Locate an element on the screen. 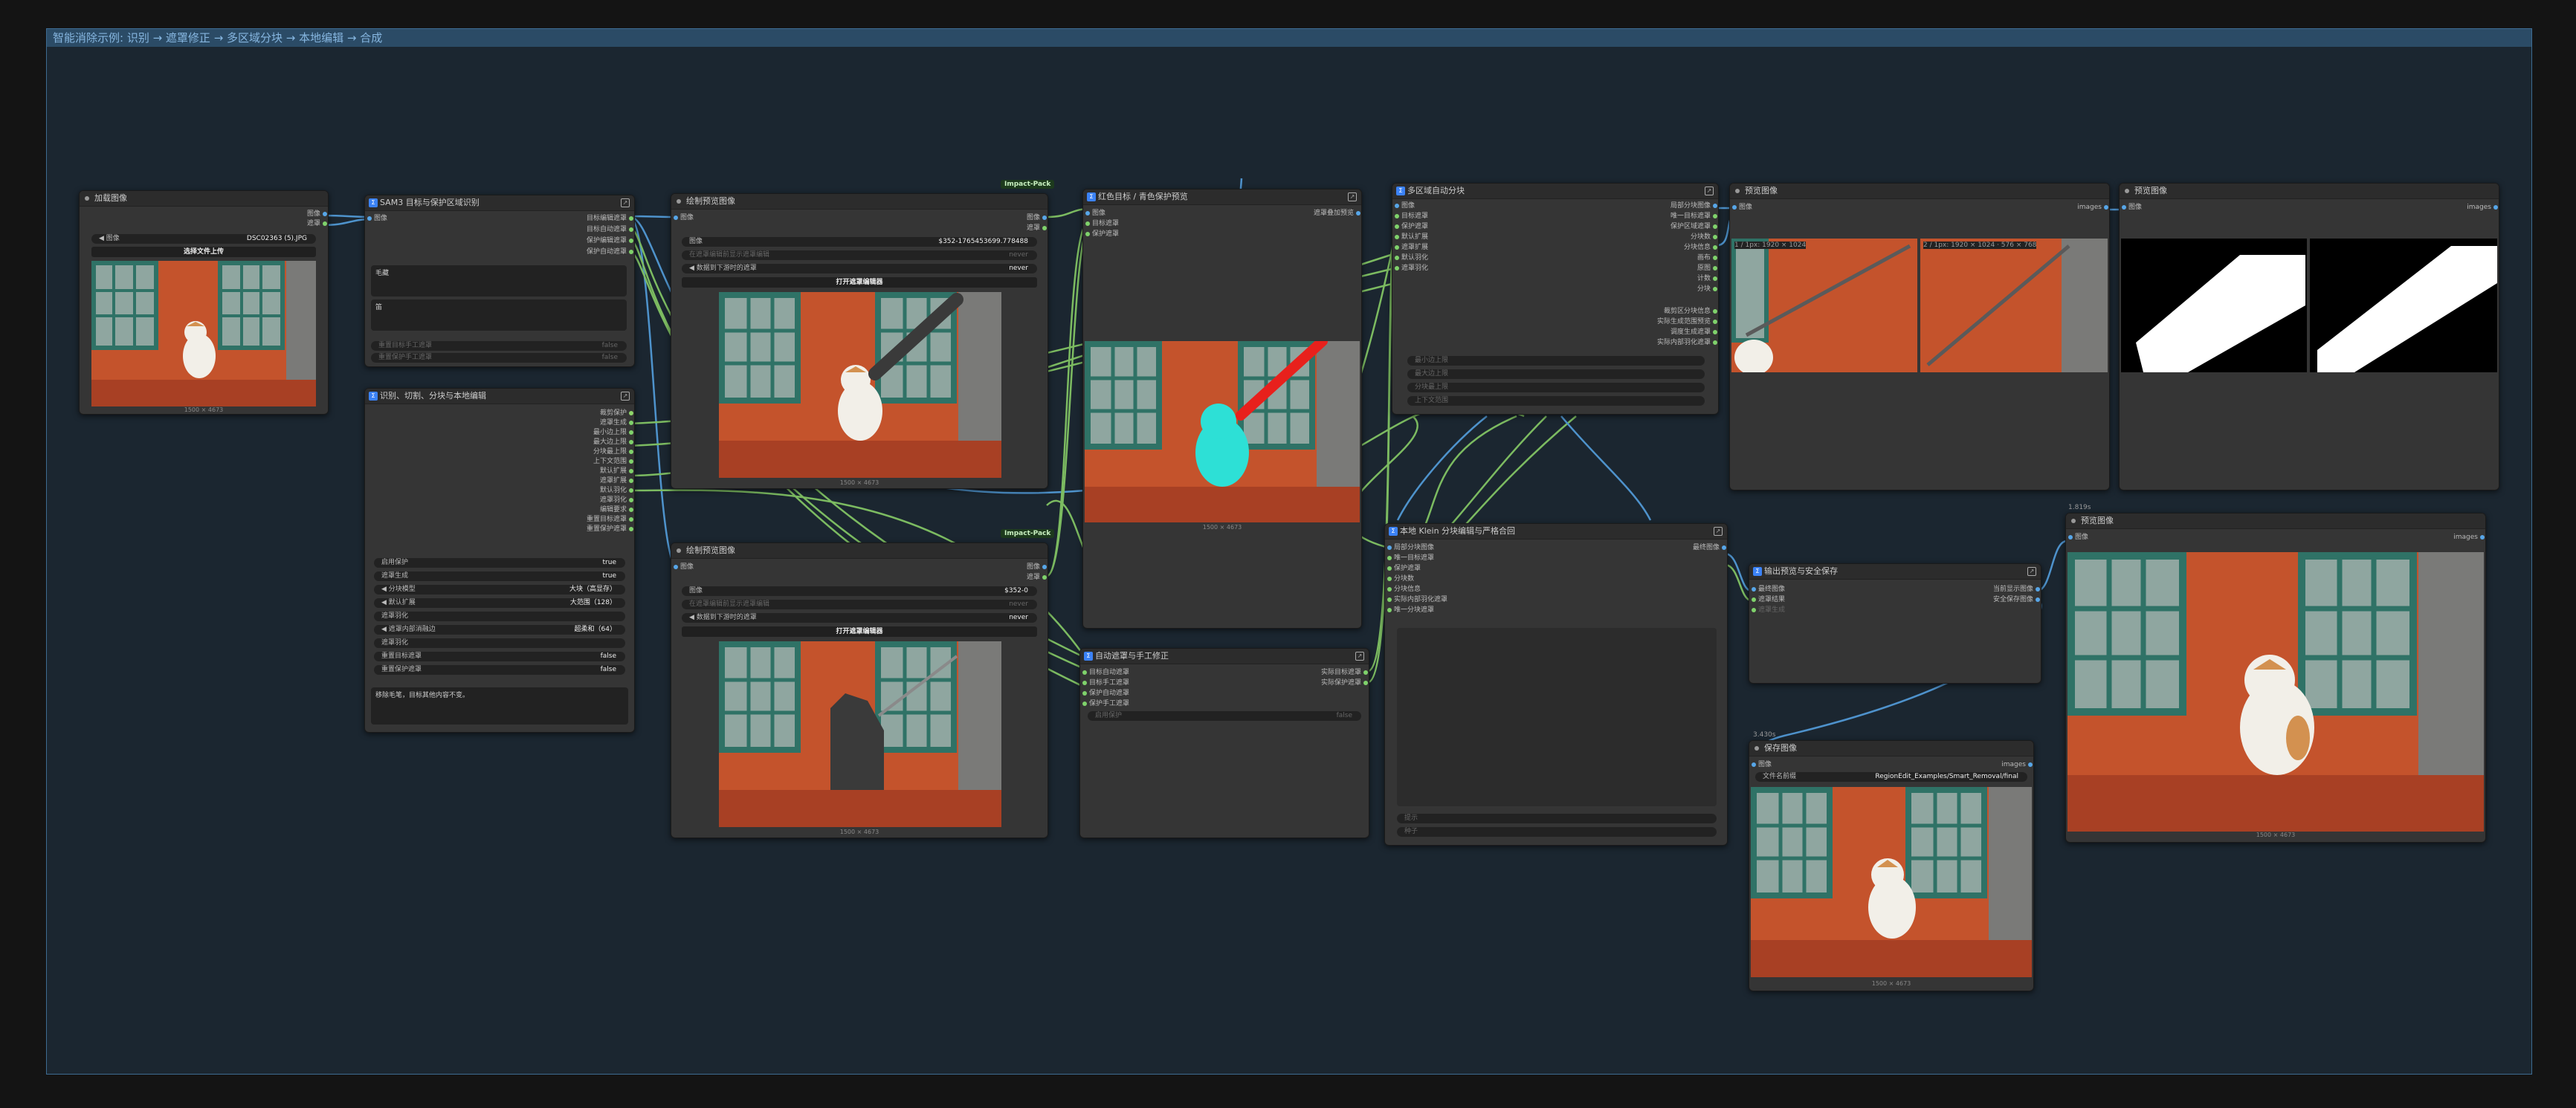 This screenshot has width=2576, height=1108. tile-limit-input: 分块最上限 is located at coordinates (1556, 388).